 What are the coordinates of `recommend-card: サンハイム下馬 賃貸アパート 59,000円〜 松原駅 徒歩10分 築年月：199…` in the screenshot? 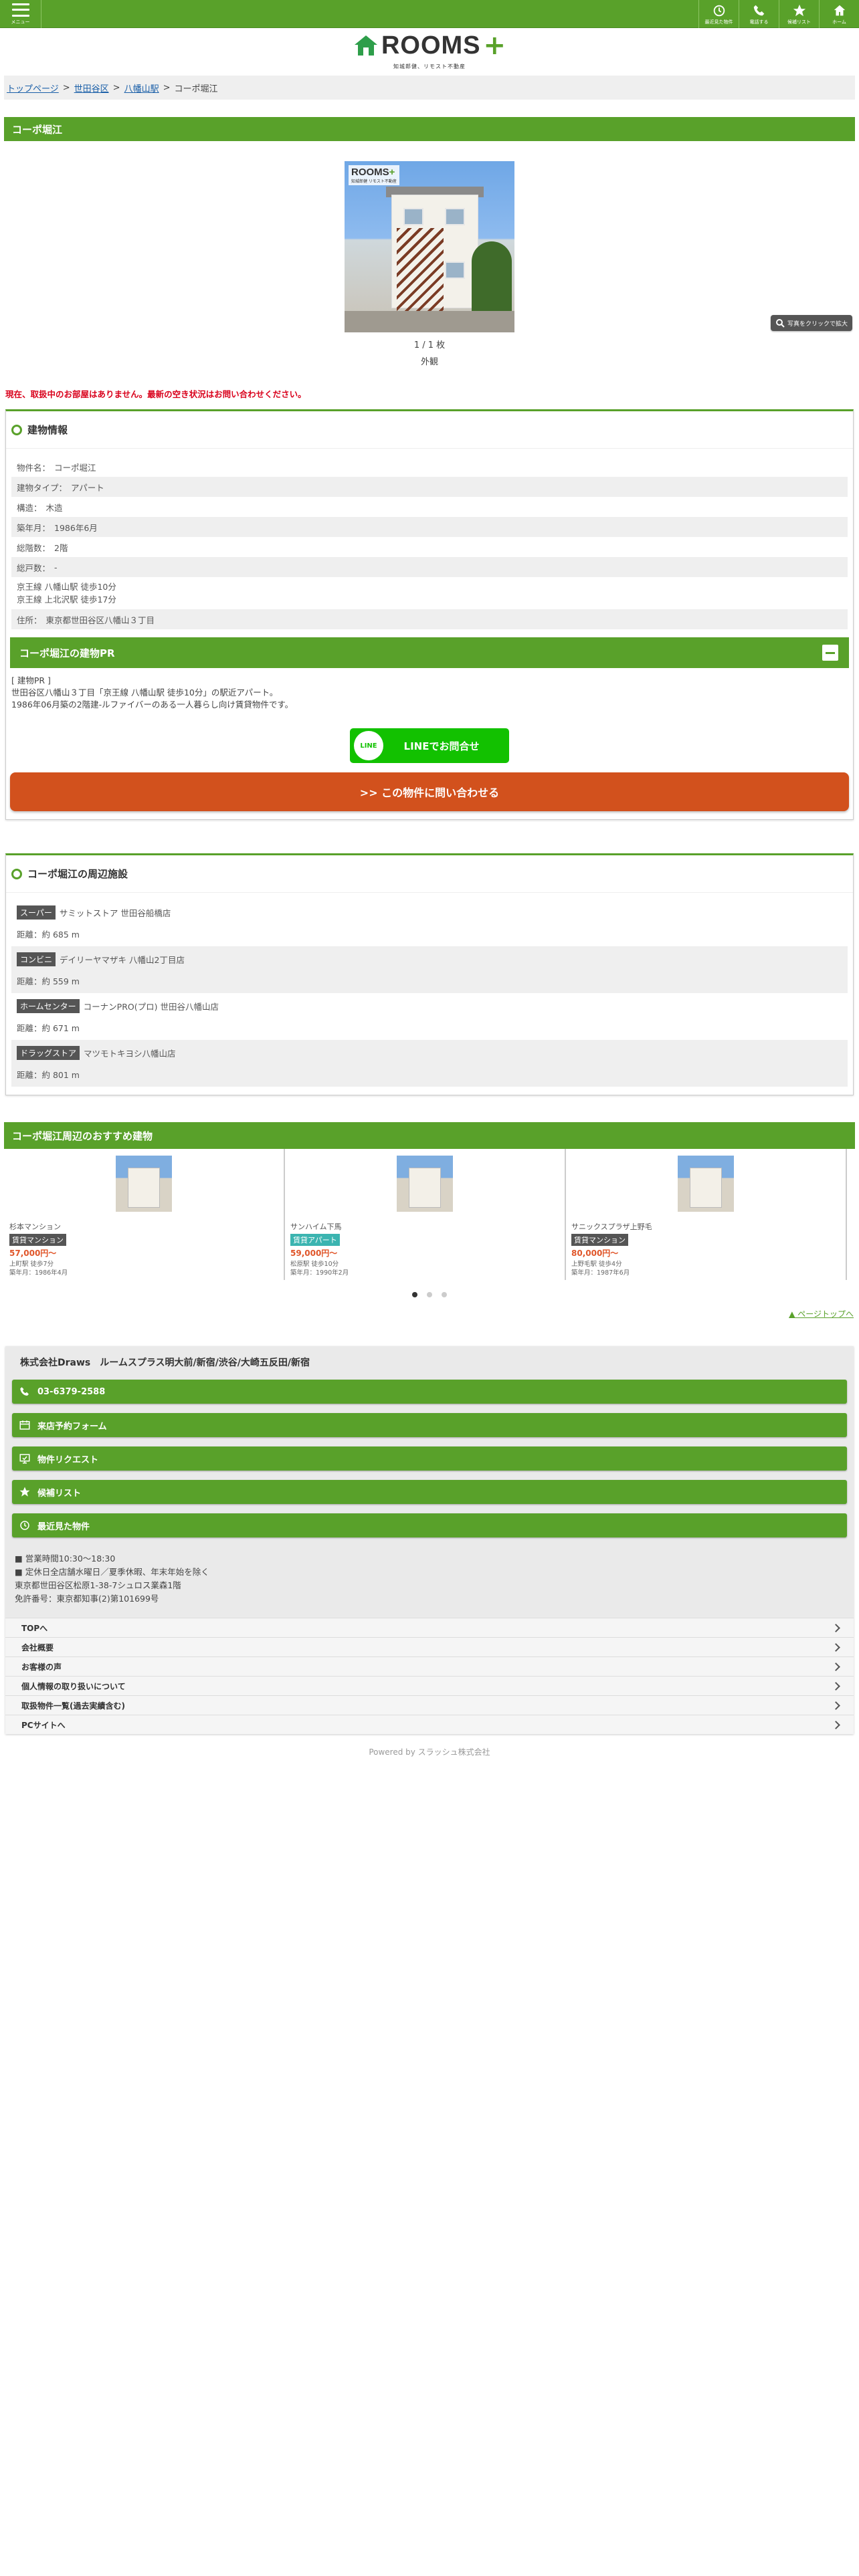 It's located at (426, 1215).